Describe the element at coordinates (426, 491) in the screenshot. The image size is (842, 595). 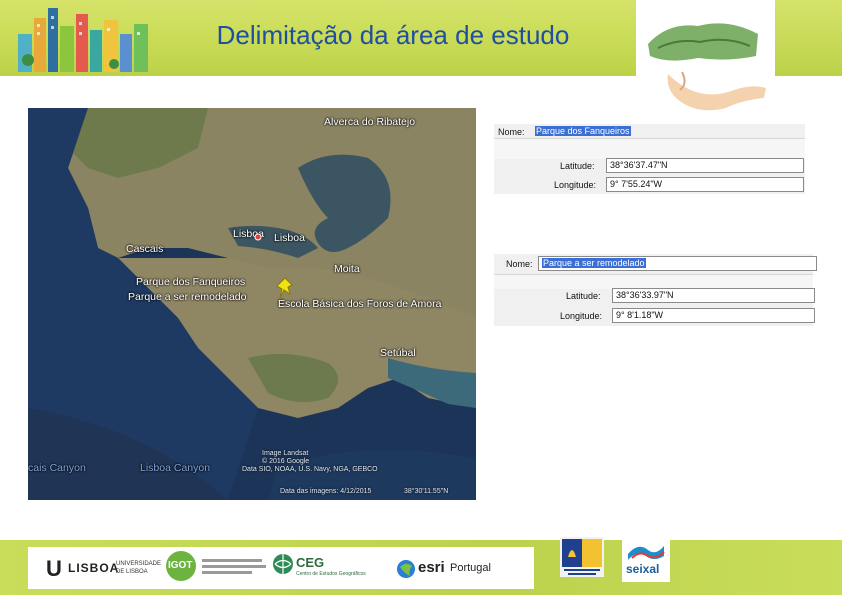
I see `map-coordinates: 38°30'11.55"N` at that location.